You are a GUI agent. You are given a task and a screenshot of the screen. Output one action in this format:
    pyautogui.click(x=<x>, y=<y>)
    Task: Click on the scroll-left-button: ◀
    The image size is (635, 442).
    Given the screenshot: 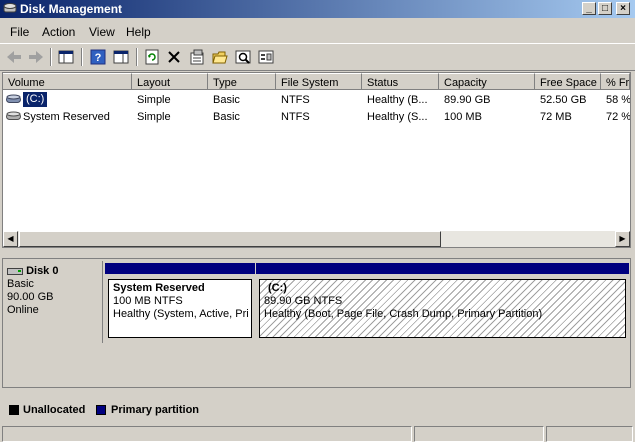 What is the action you would take?
    pyautogui.click(x=10, y=239)
    